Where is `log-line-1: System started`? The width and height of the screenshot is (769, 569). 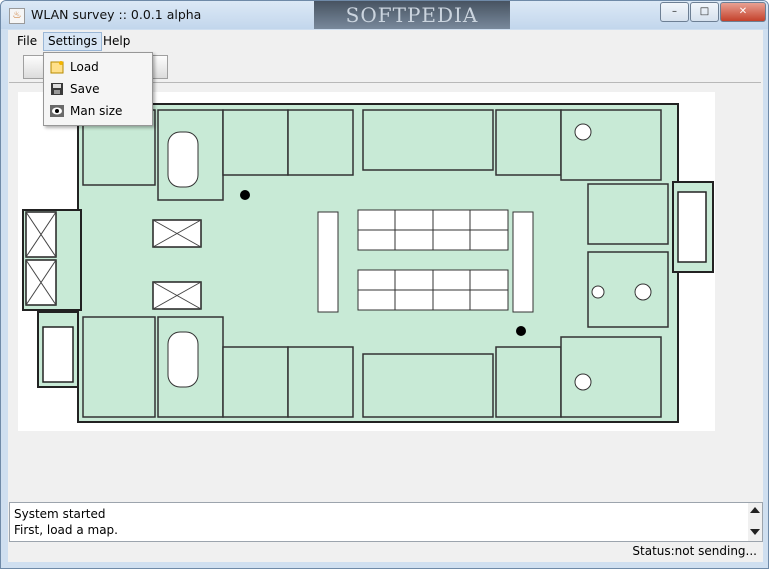
log-line-1: System started is located at coordinates (60, 514).